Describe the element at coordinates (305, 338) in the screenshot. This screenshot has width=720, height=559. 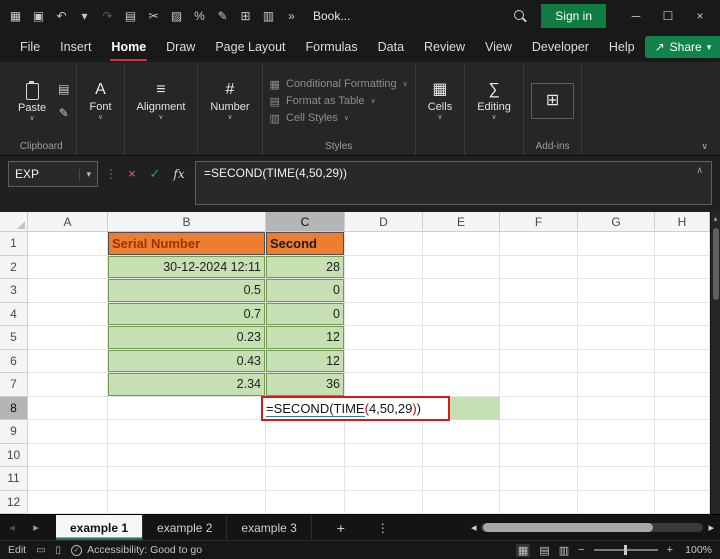
I see `cell-C5: 12` at that location.